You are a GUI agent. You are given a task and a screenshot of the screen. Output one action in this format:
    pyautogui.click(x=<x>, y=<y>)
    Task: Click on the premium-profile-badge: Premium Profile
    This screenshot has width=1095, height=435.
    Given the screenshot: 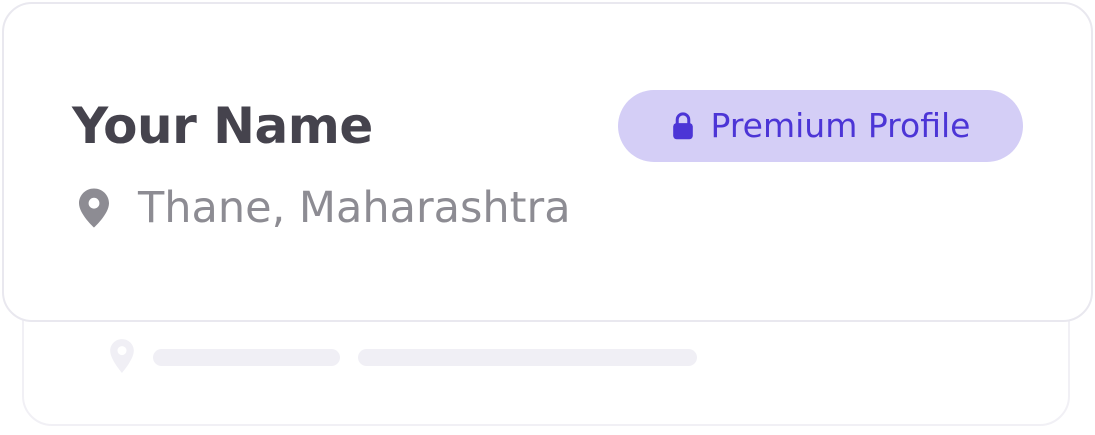 What is the action you would take?
    pyautogui.click(x=820, y=126)
    